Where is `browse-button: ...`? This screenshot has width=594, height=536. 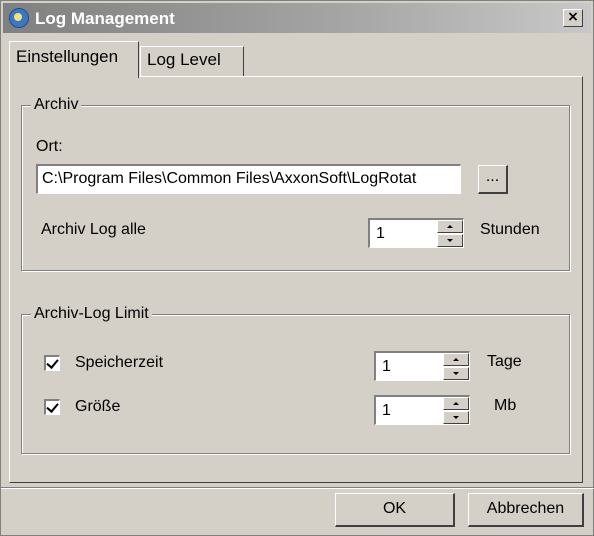 browse-button: ... is located at coordinates (493, 179).